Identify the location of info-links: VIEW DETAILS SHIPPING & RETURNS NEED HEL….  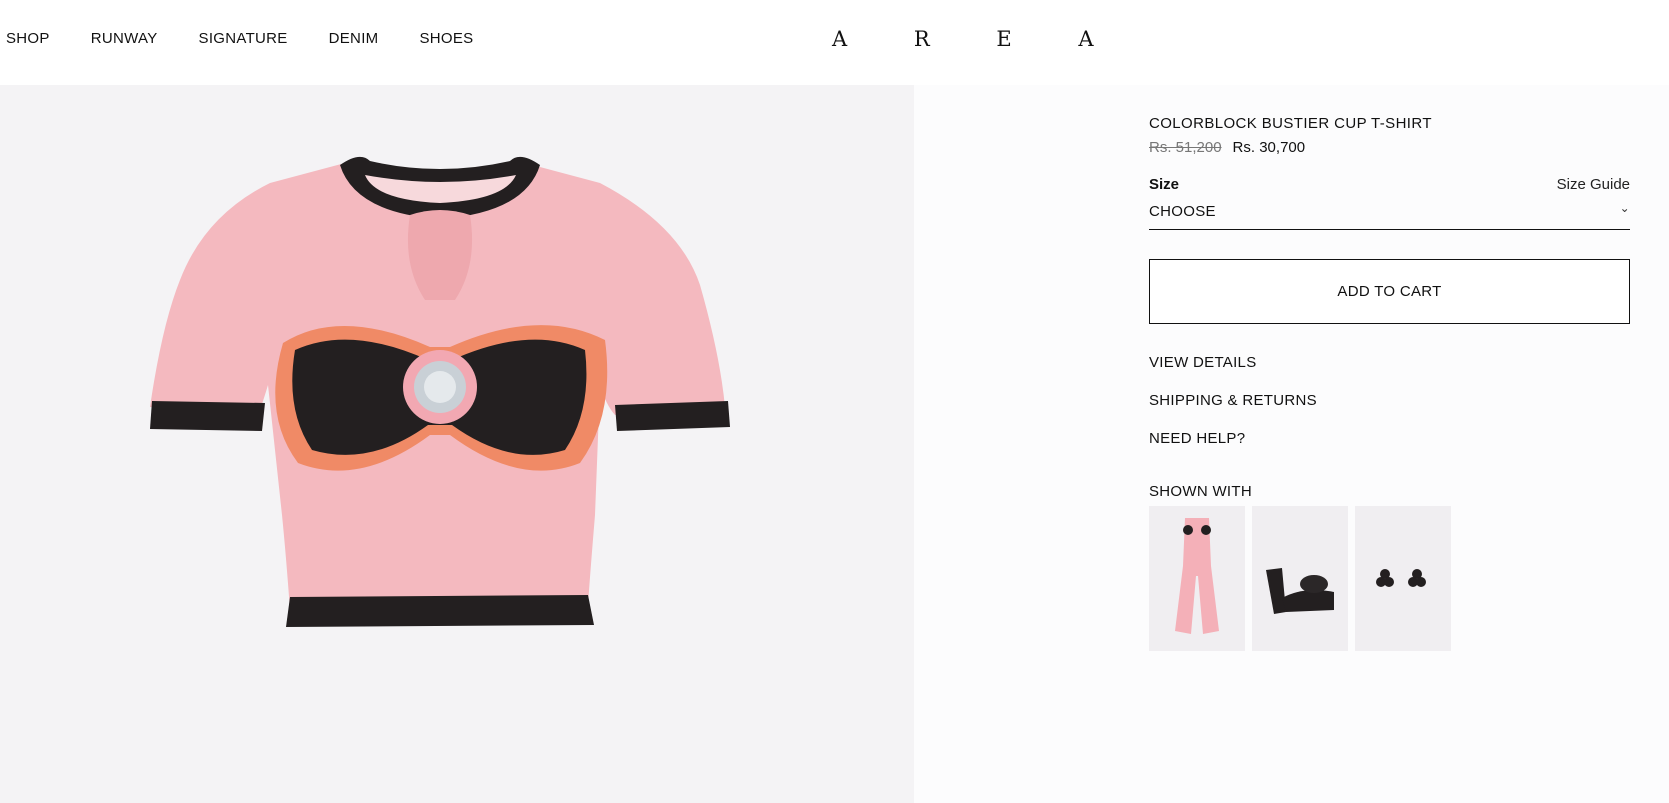
(1389, 411).